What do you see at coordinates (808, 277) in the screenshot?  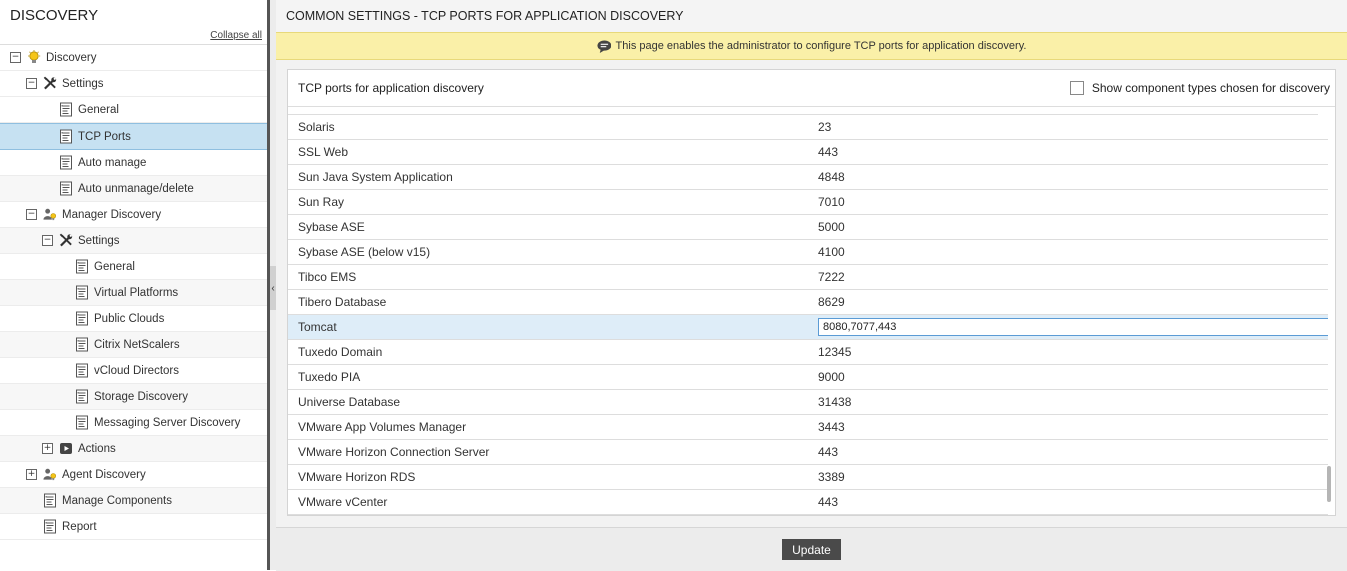 I see `table-row: Tibco EMS 7222` at bounding box center [808, 277].